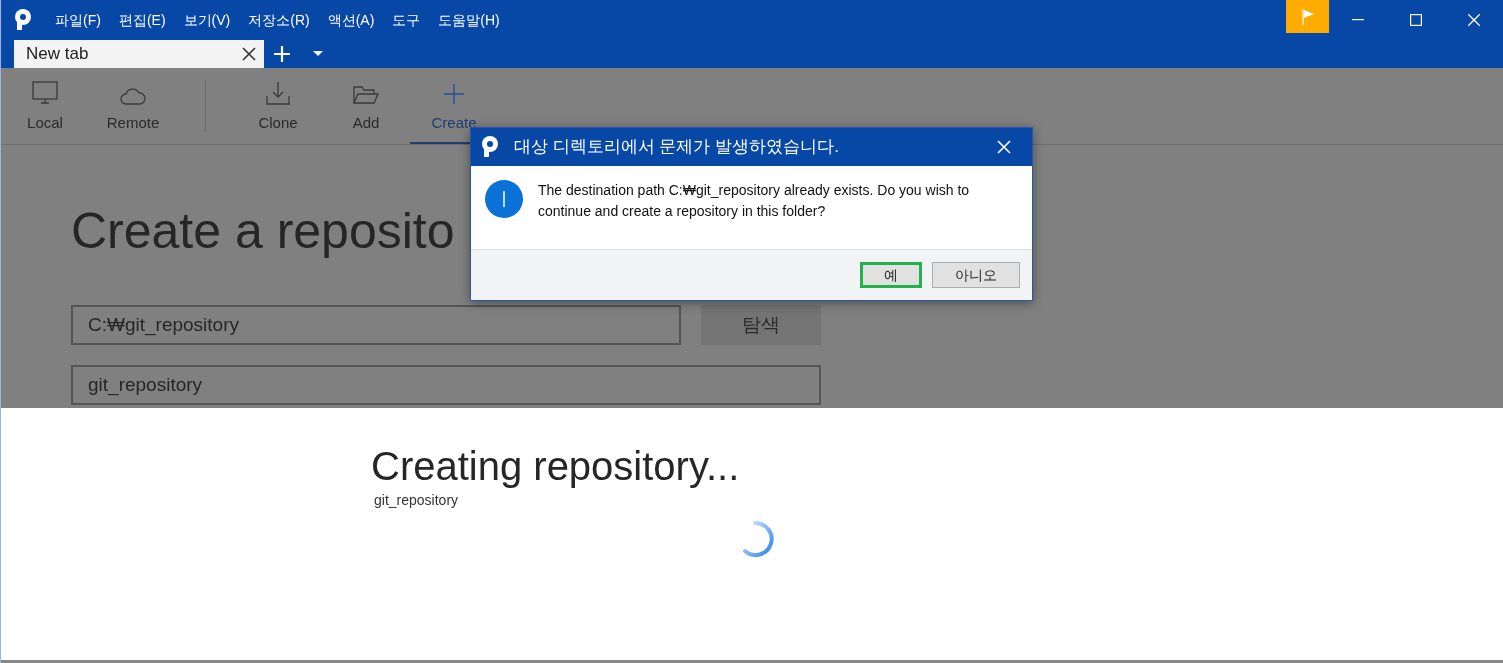  What do you see at coordinates (78, 20) in the screenshot?
I see `menu-item: 파일(F)` at bounding box center [78, 20].